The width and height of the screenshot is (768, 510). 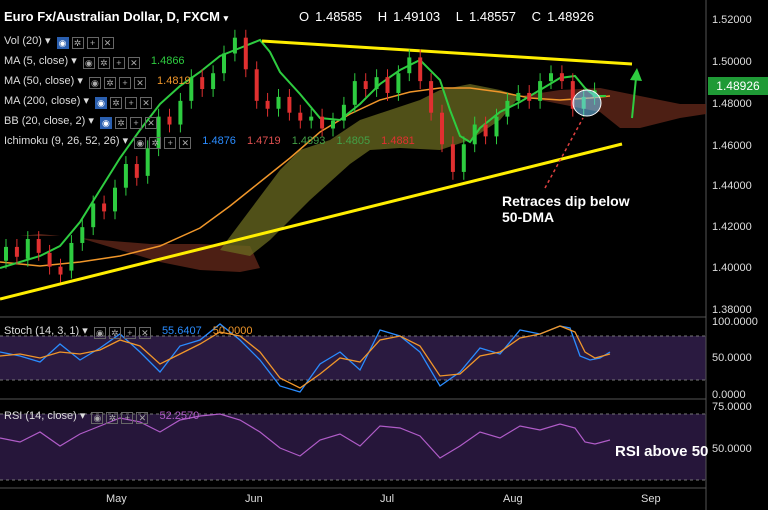 I want to click on legend-bb: BB (20, close, 2) ▾ ◉ ✲ + ✕, so click(x=80, y=121).